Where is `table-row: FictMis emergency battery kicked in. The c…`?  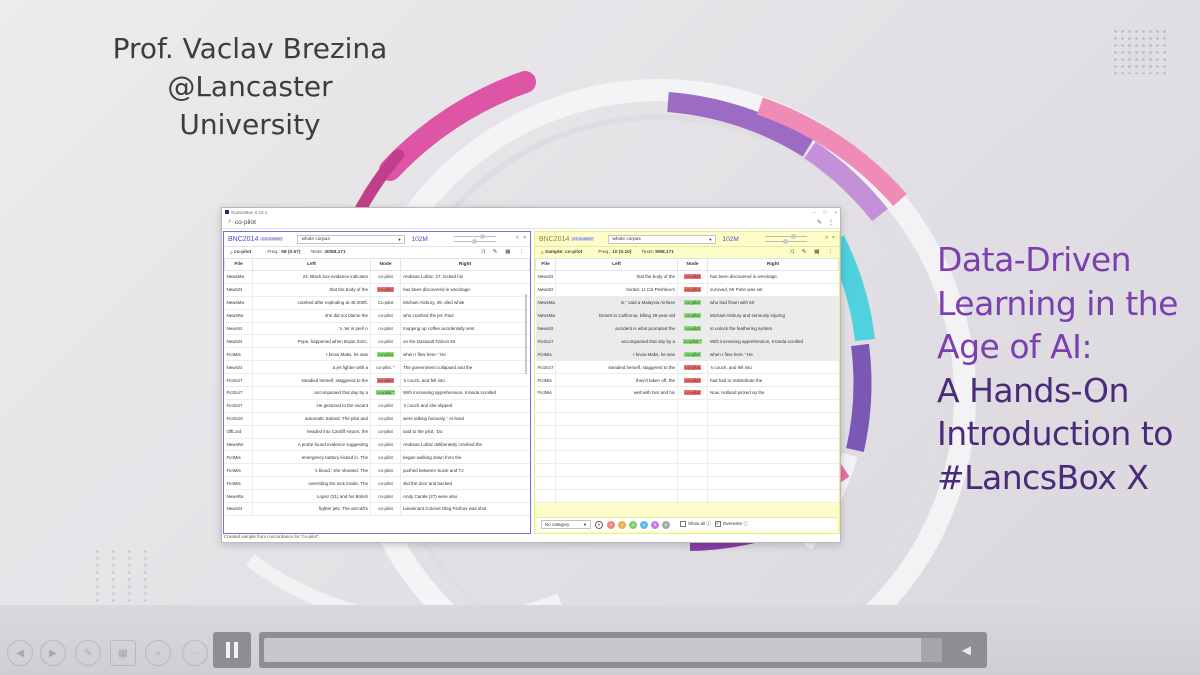
table-row: FictMis emergency battery kicked in. The c… is located at coordinates (377, 457).